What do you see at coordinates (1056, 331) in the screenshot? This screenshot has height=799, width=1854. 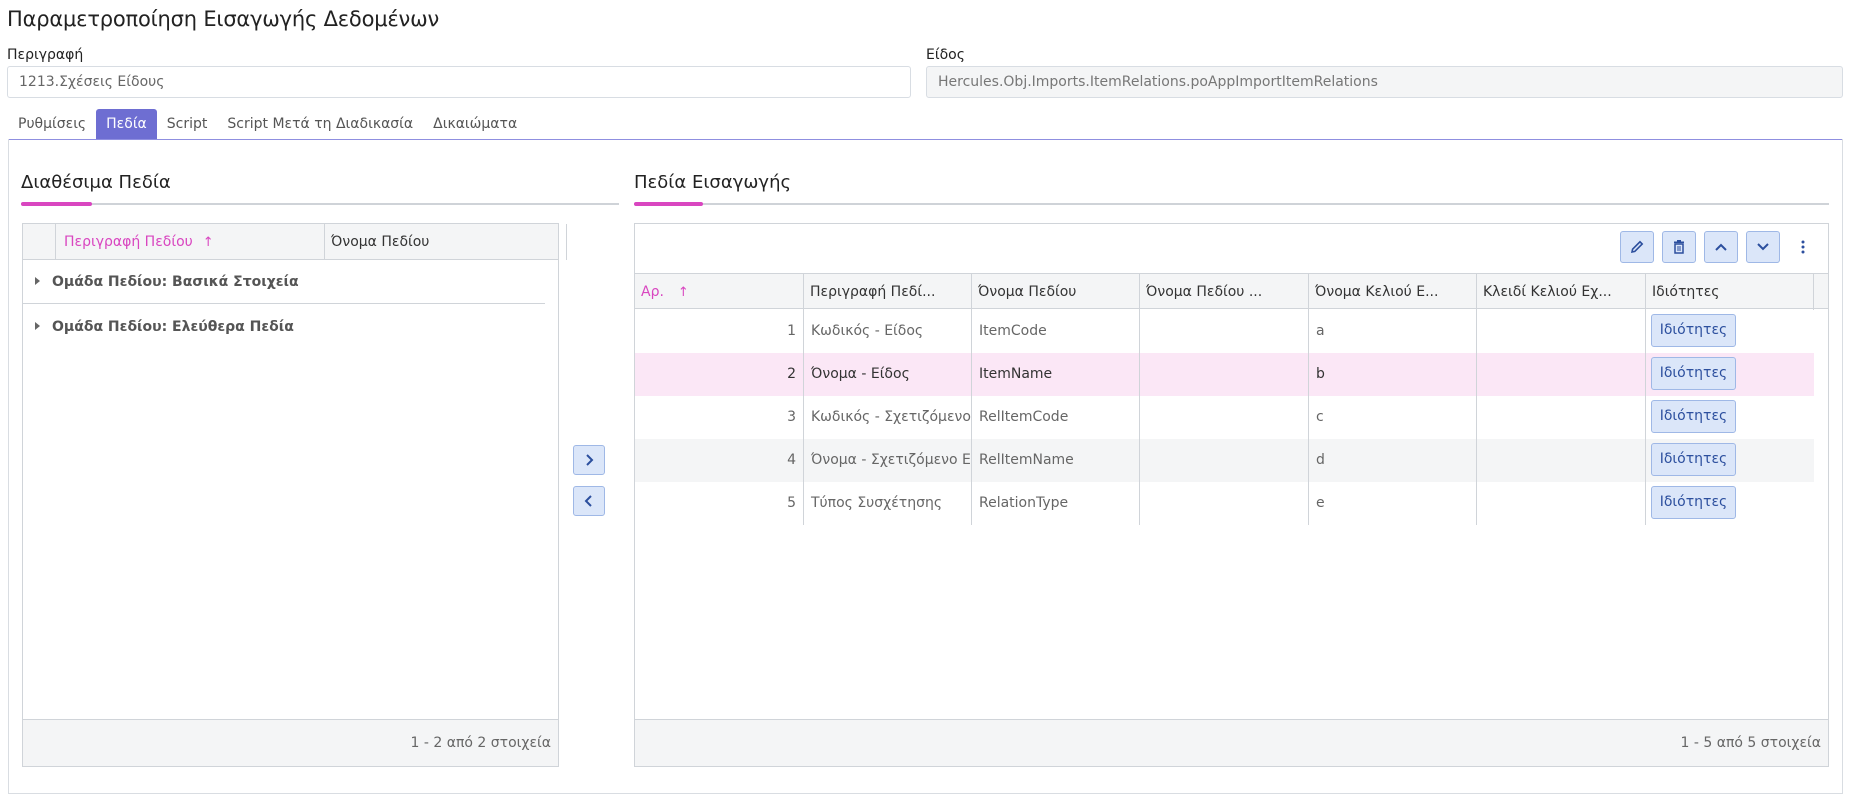 I see `cell-field-name: ItemCode` at bounding box center [1056, 331].